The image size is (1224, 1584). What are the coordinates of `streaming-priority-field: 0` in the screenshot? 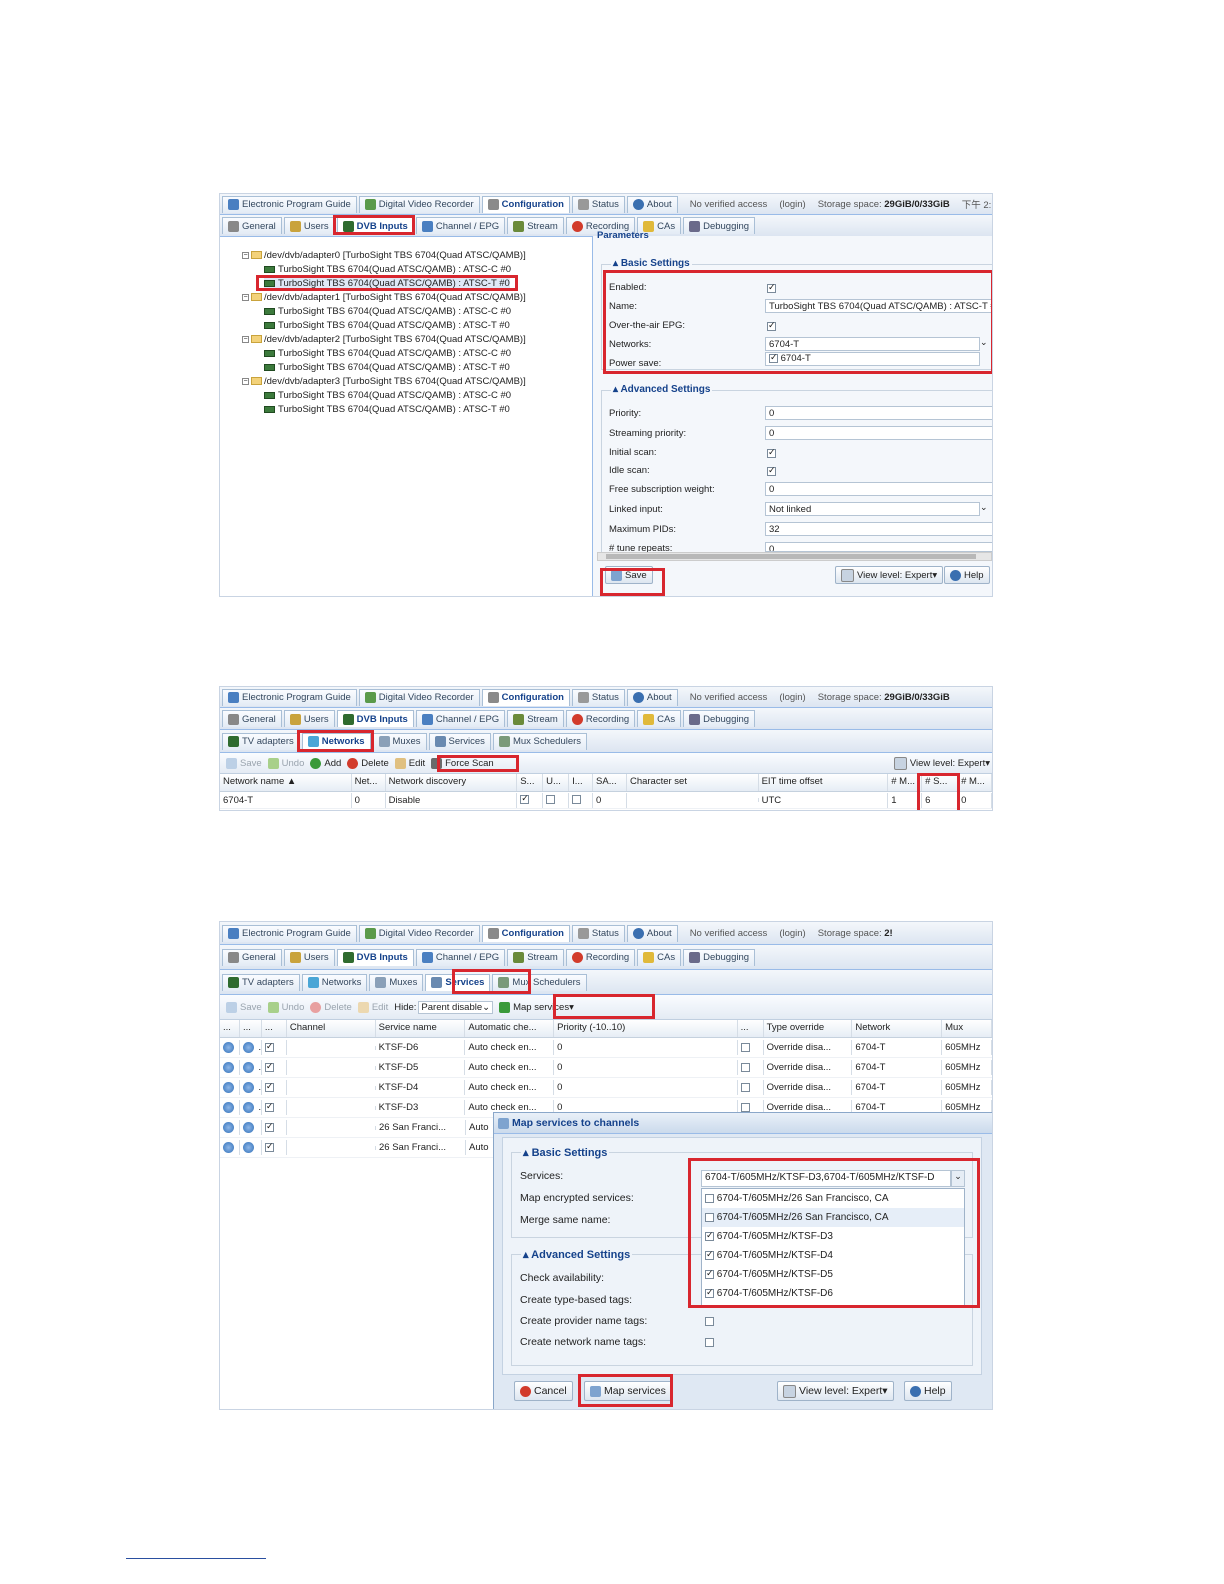 It's located at (878, 433).